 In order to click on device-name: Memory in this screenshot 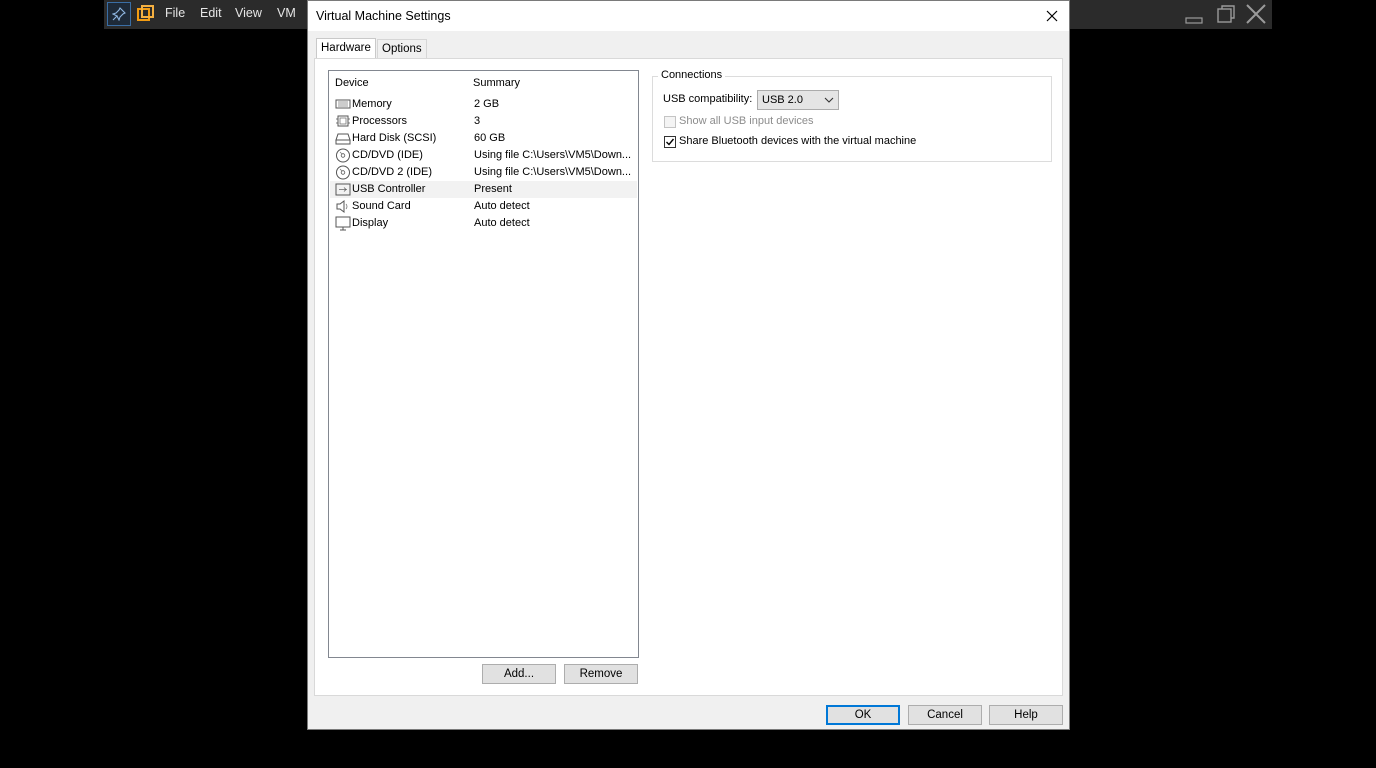, I will do `click(372, 104)`.